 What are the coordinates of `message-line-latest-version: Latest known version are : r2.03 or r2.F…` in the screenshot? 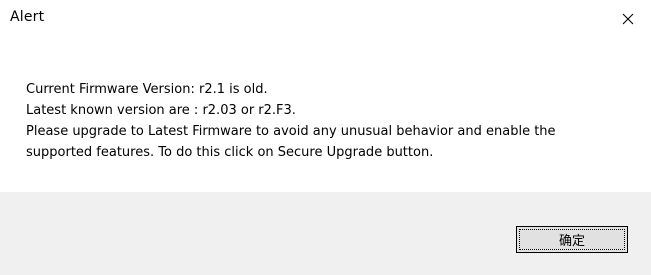 It's located at (161, 110).